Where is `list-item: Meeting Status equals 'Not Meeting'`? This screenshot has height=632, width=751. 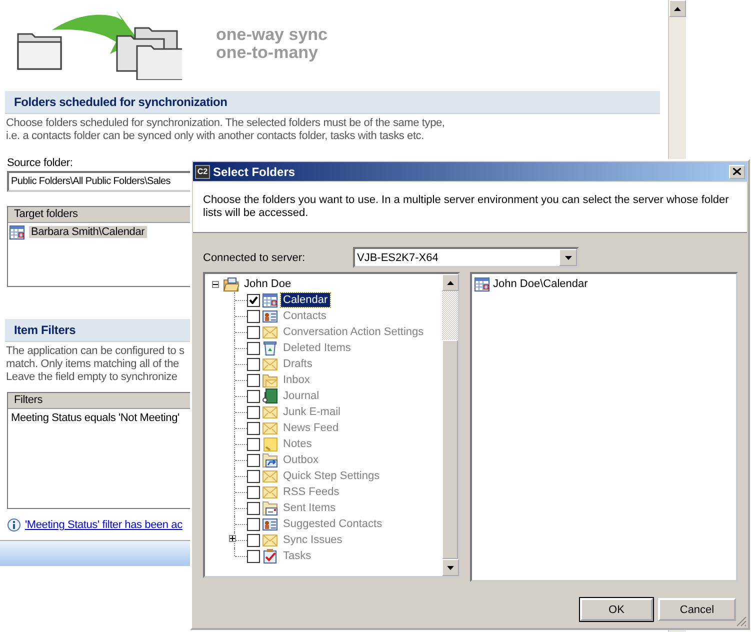
list-item: Meeting Status equals 'Not Meeting' is located at coordinates (95, 418).